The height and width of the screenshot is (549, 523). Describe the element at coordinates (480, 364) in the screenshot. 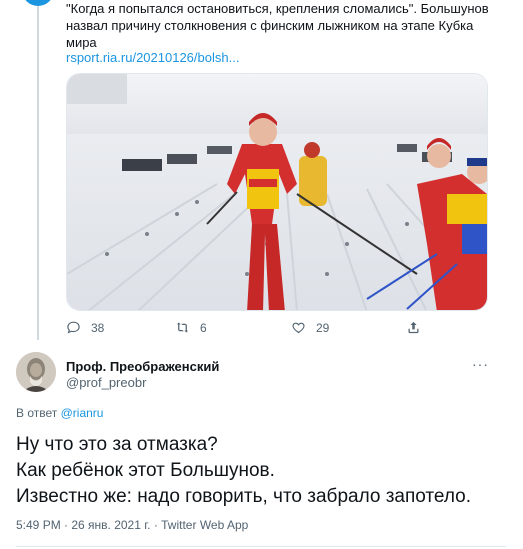

I see `more-icon: ···` at that location.